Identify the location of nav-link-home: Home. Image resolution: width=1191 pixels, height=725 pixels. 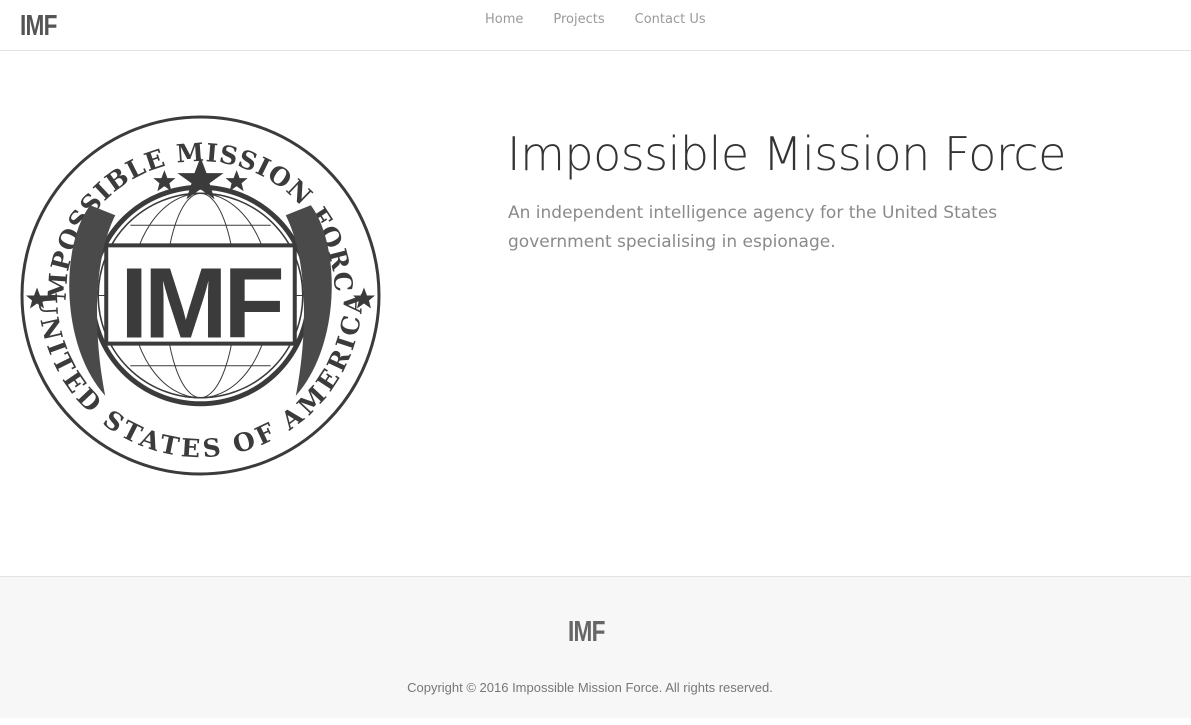
(504, 20).